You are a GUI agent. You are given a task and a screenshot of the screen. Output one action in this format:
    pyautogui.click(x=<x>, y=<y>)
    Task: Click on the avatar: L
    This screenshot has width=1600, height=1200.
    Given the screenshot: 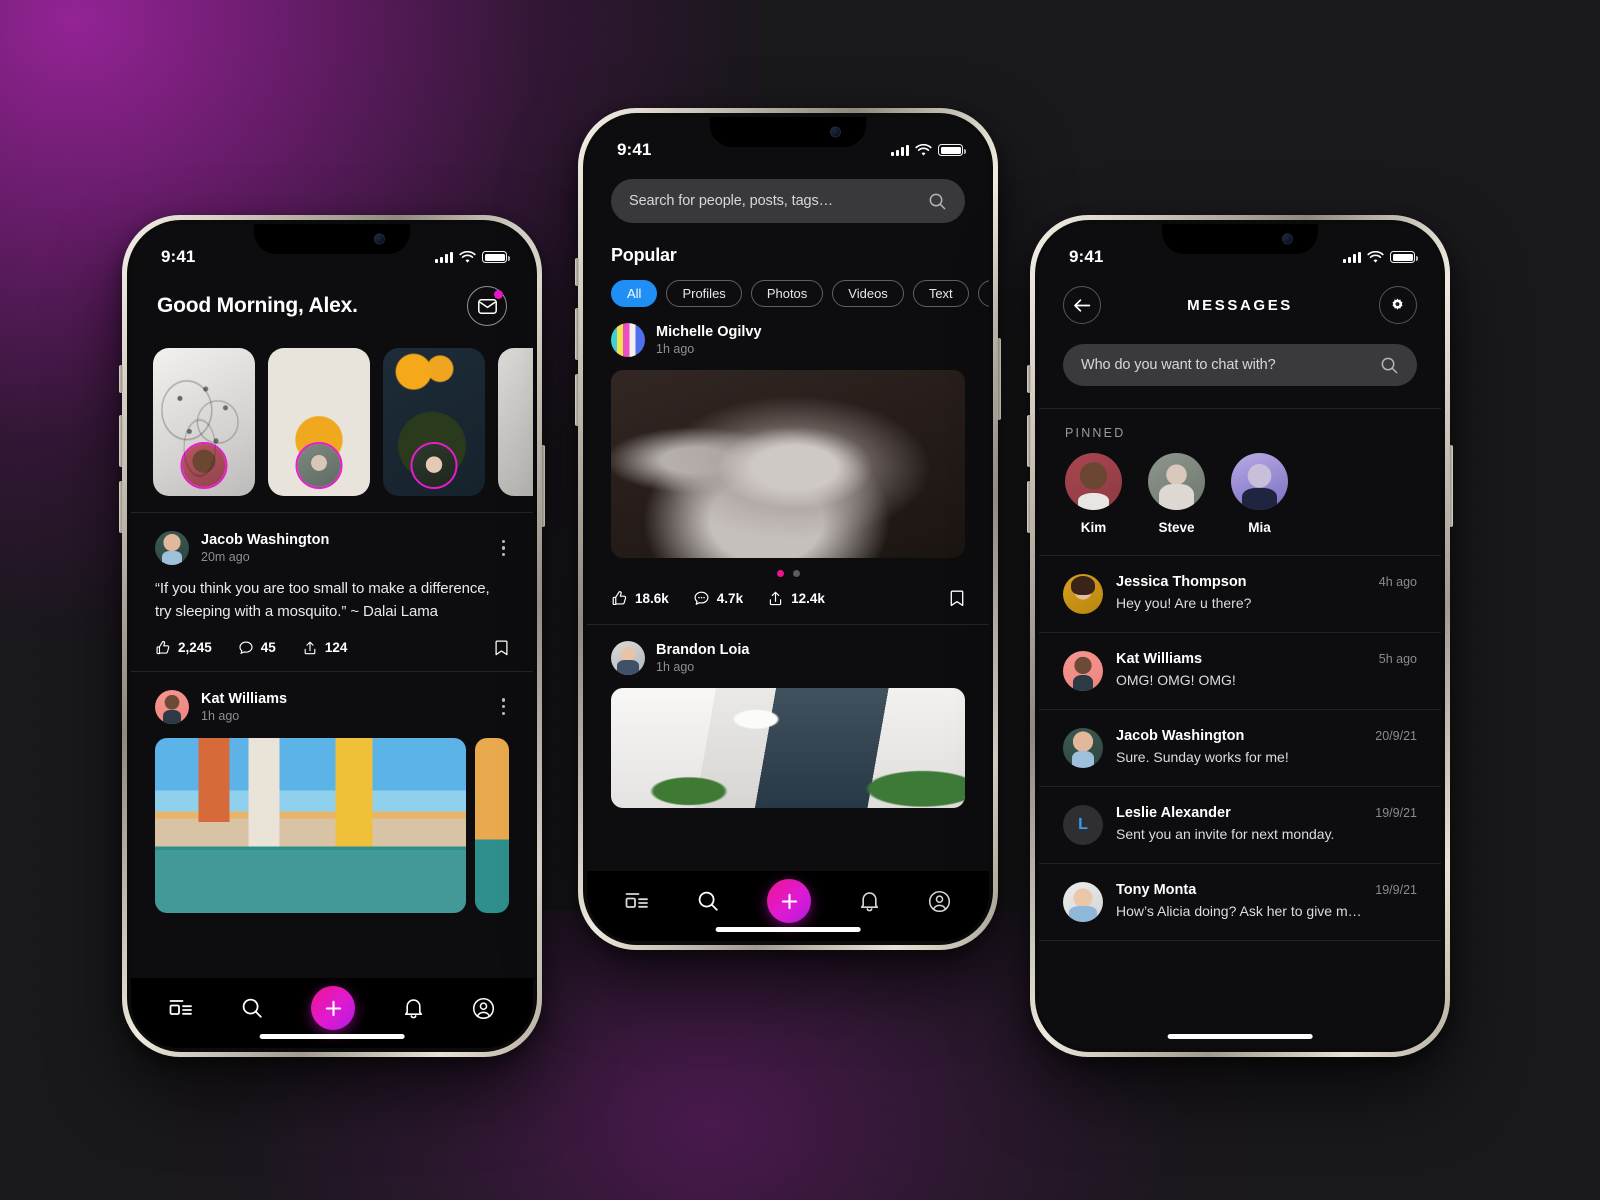 What is the action you would take?
    pyautogui.click(x=1083, y=825)
    